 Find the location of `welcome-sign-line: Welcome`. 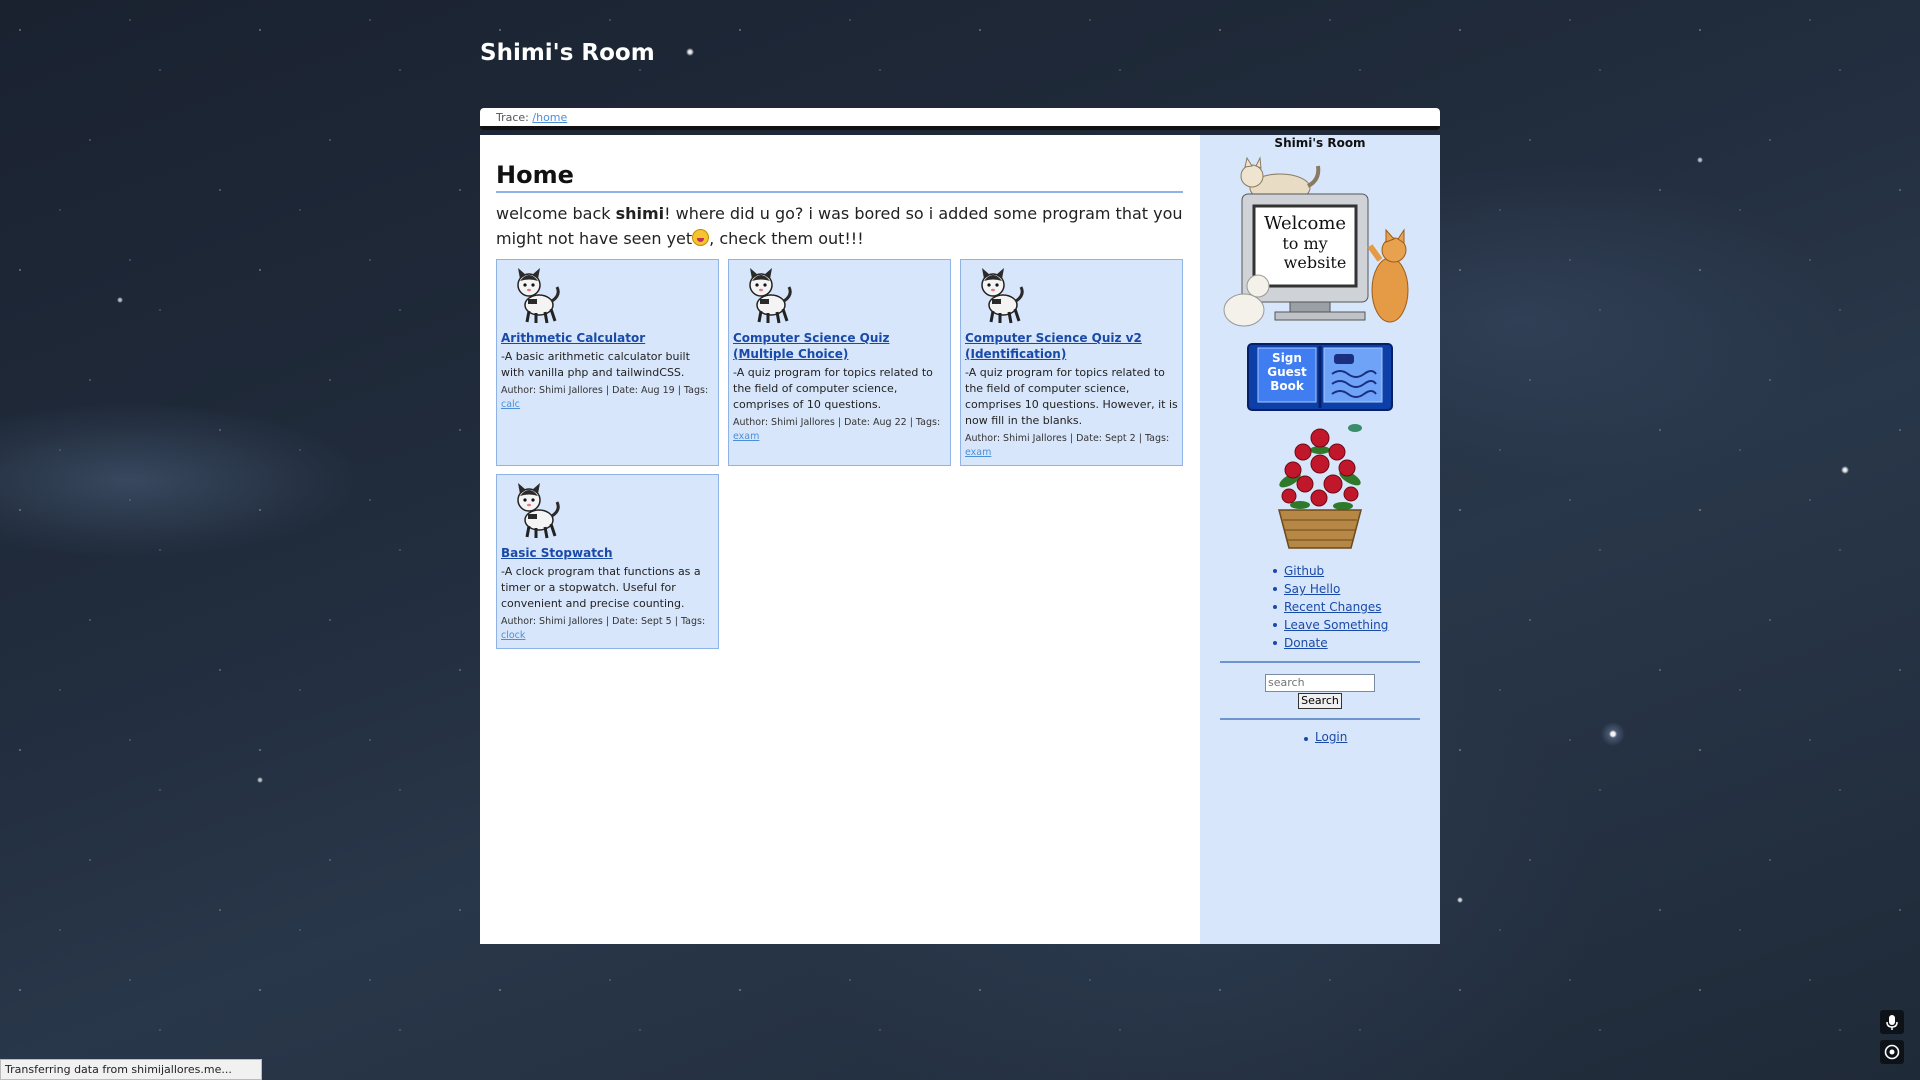

welcome-sign-line: Welcome is located at coordinates (1305, 223).